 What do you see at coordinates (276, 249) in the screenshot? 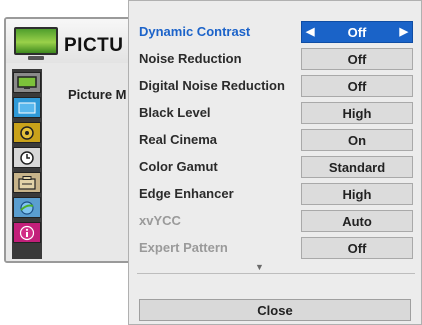
I see `option-row-expert-pattern: Expert Pattern Off` at bounding box center [276, 249].